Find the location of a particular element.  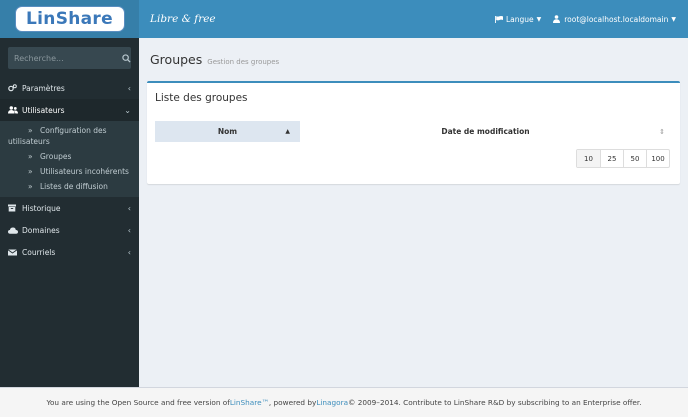

cloud-icon is located at coordinates (13, 230).